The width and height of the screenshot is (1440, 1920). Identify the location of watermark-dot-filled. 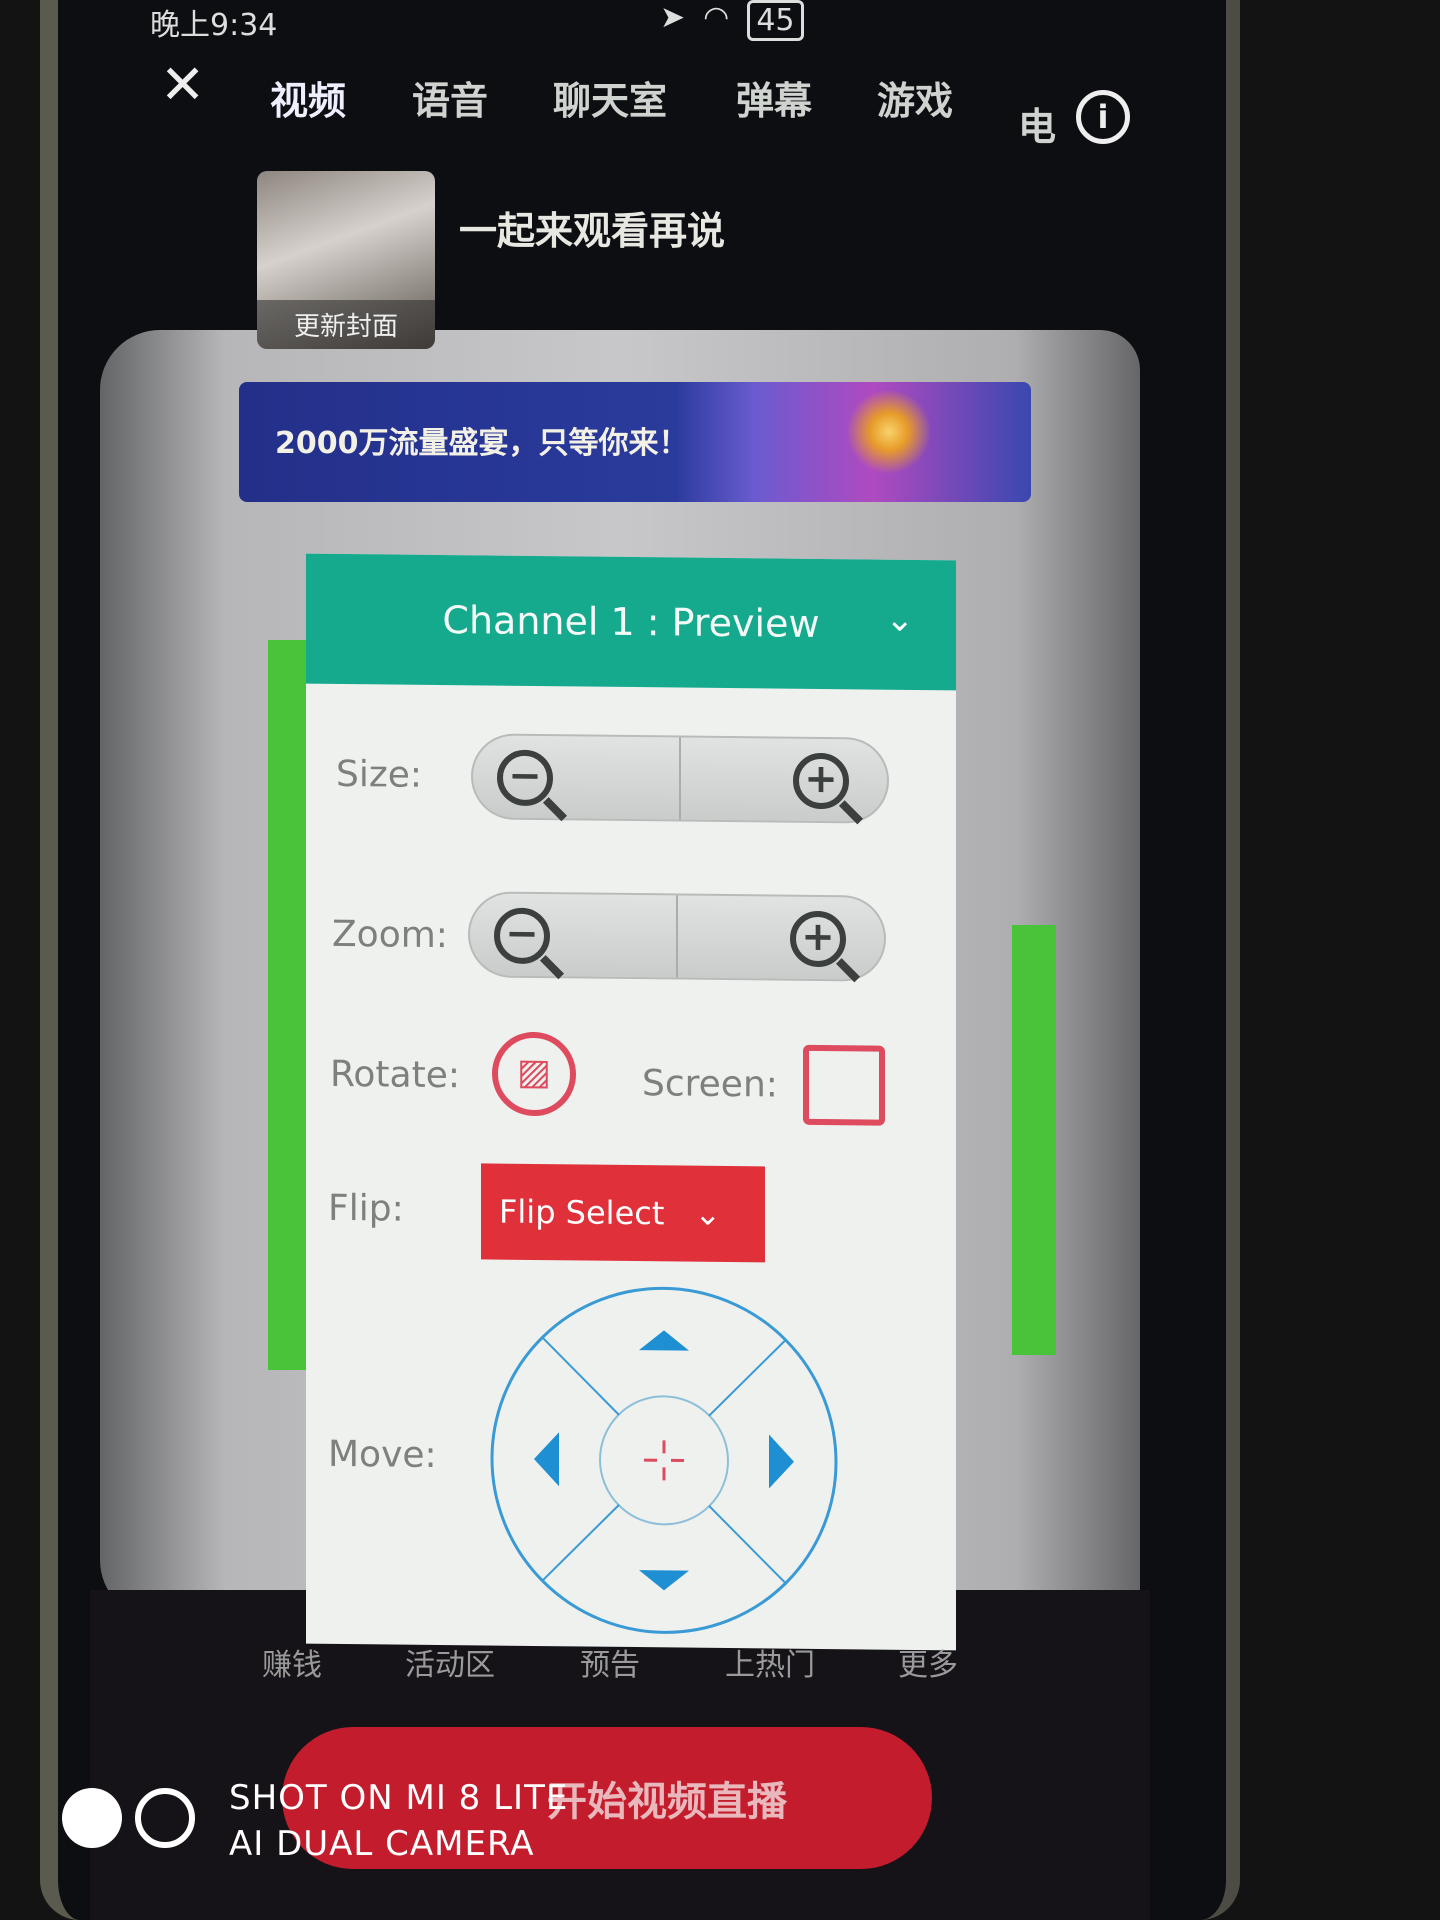
(92, 1818).